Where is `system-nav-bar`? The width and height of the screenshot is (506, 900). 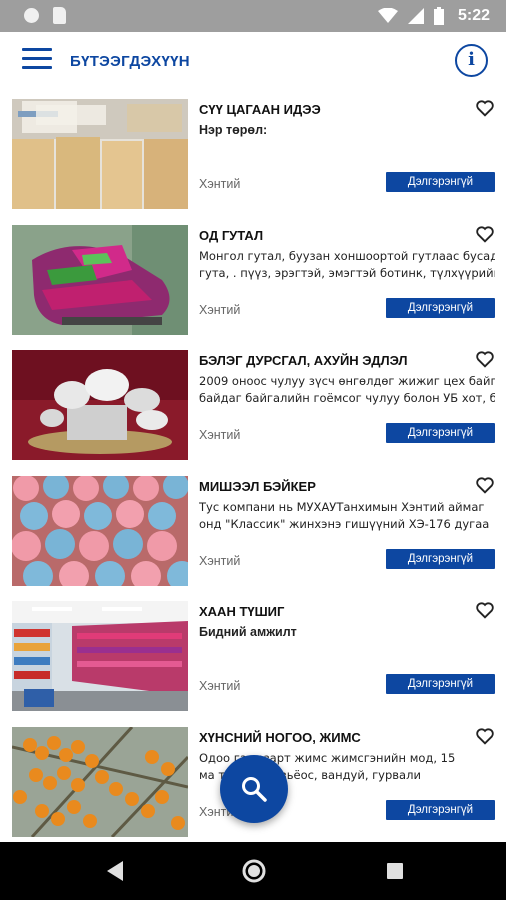
system-nav-bar is located at coordinates (253, 871).